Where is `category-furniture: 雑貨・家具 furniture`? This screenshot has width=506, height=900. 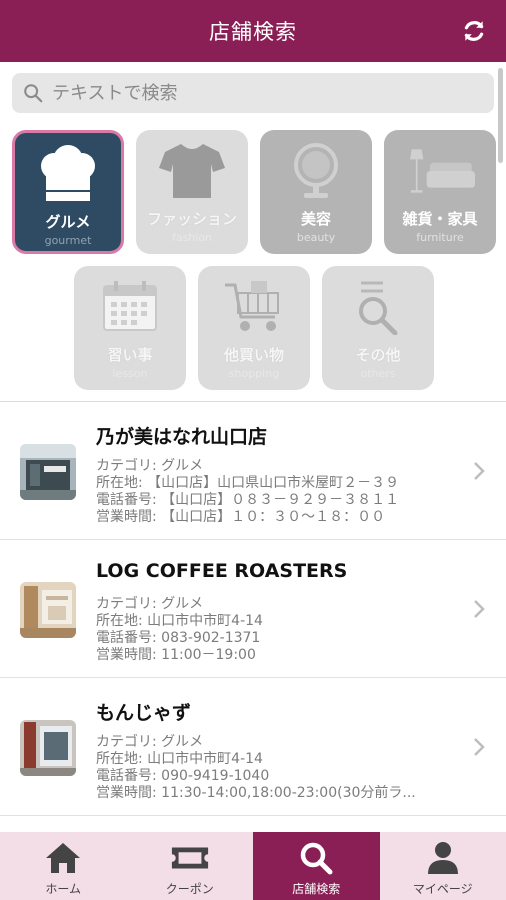 category-furniture: 雑貨・家具 furniture is located at coordinates (440, 192).